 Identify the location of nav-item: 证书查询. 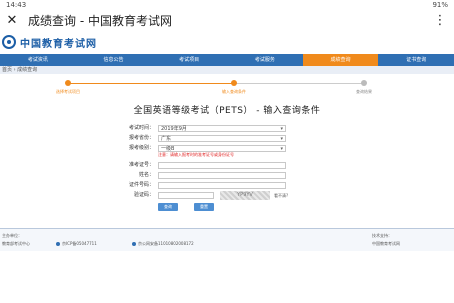
(416, 60).